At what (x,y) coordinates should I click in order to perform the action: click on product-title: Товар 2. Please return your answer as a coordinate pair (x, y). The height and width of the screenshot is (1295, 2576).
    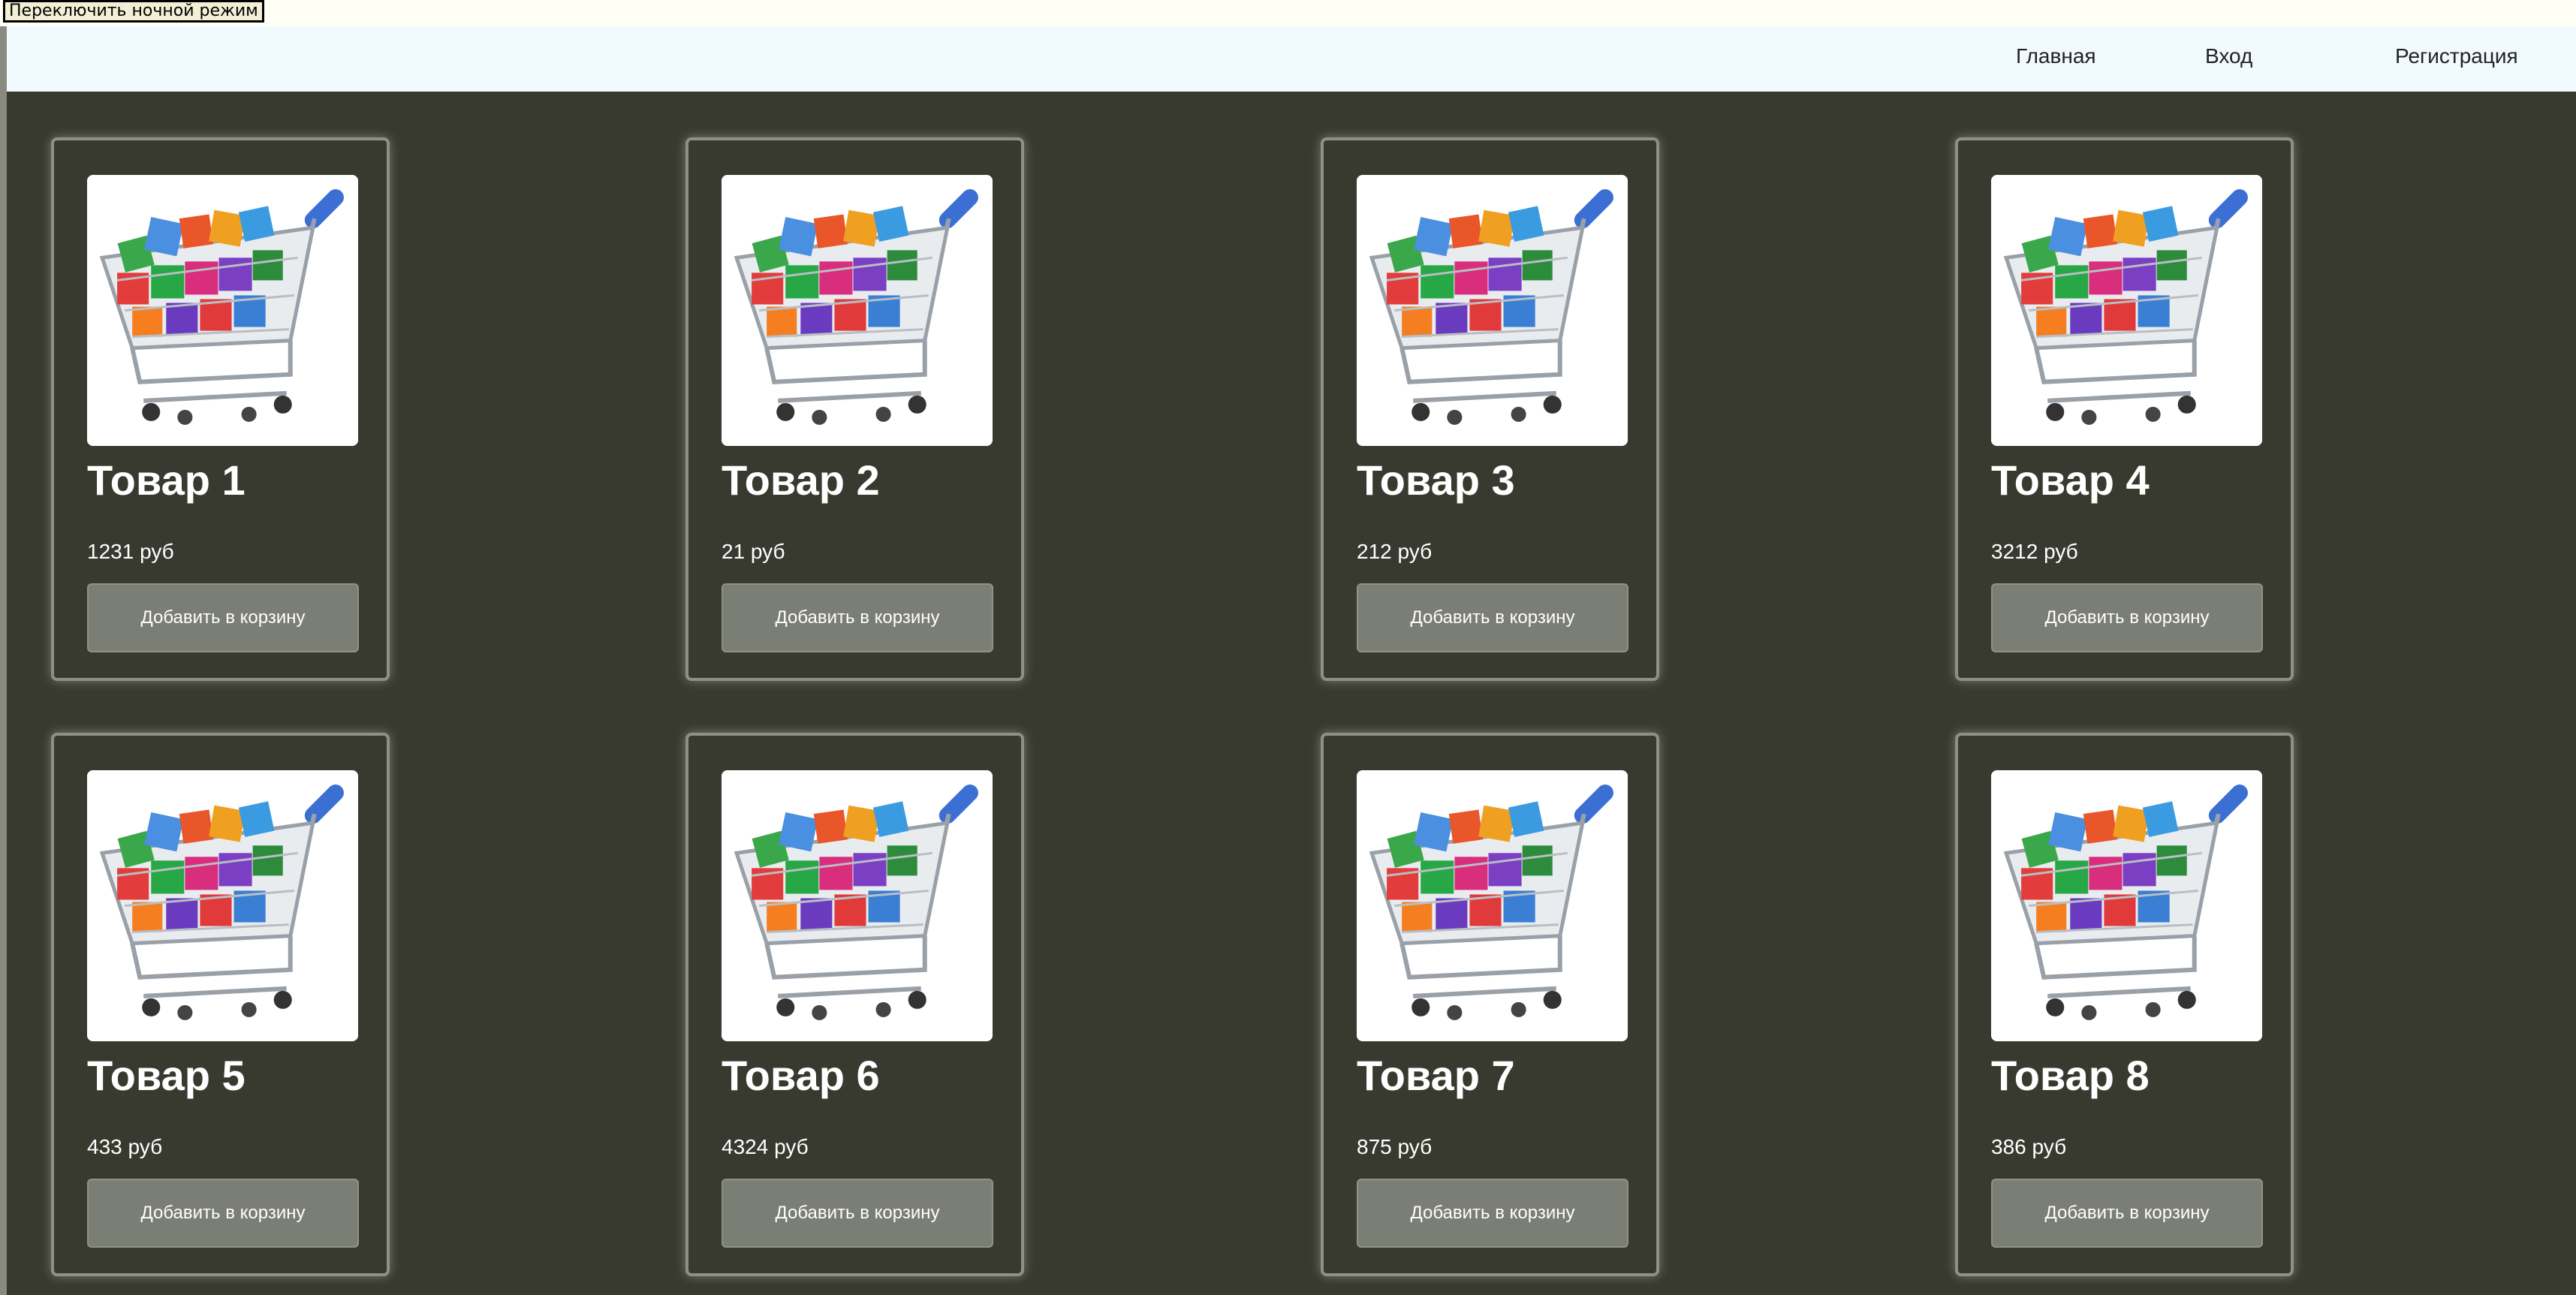
    Looking at the image, I should click on (801, 480).